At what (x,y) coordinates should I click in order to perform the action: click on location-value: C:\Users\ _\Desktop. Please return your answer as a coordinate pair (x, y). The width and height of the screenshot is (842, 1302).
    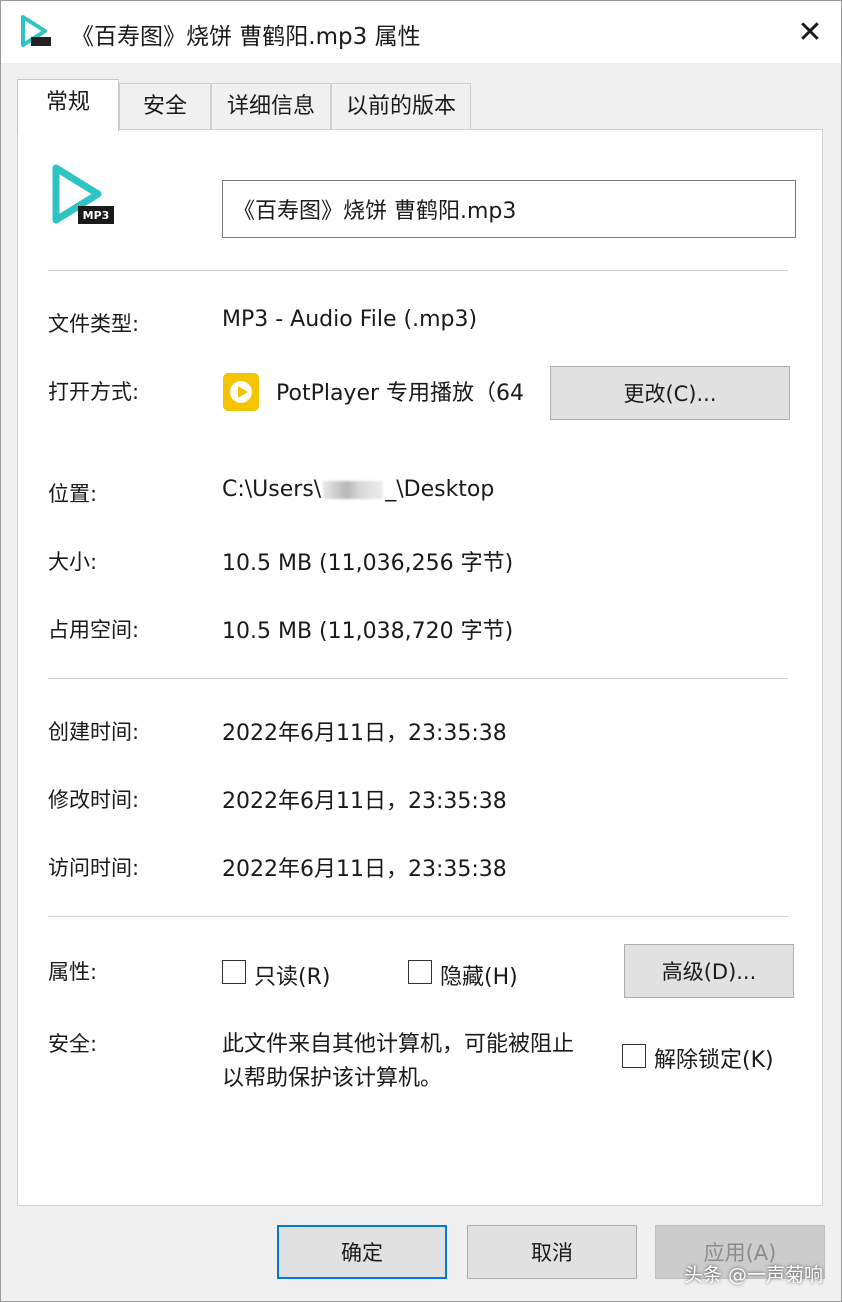
    Looking at the image, I should click on (358, 489).